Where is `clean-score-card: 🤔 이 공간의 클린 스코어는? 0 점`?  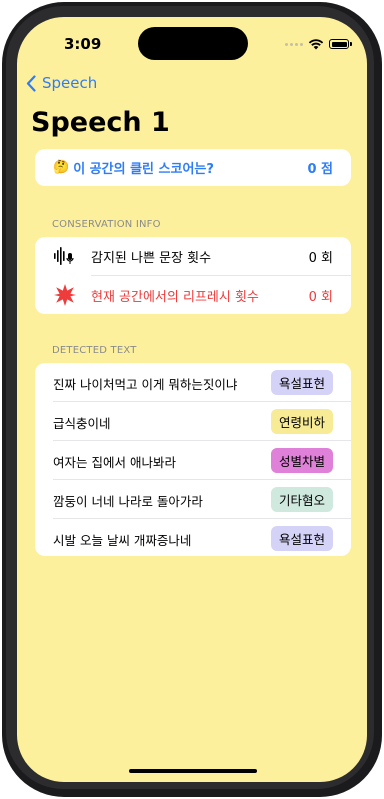 clean-score-card: 🤔 이 공간의 클린 스코어는? 0 점 is located at coordinates (193, 167).